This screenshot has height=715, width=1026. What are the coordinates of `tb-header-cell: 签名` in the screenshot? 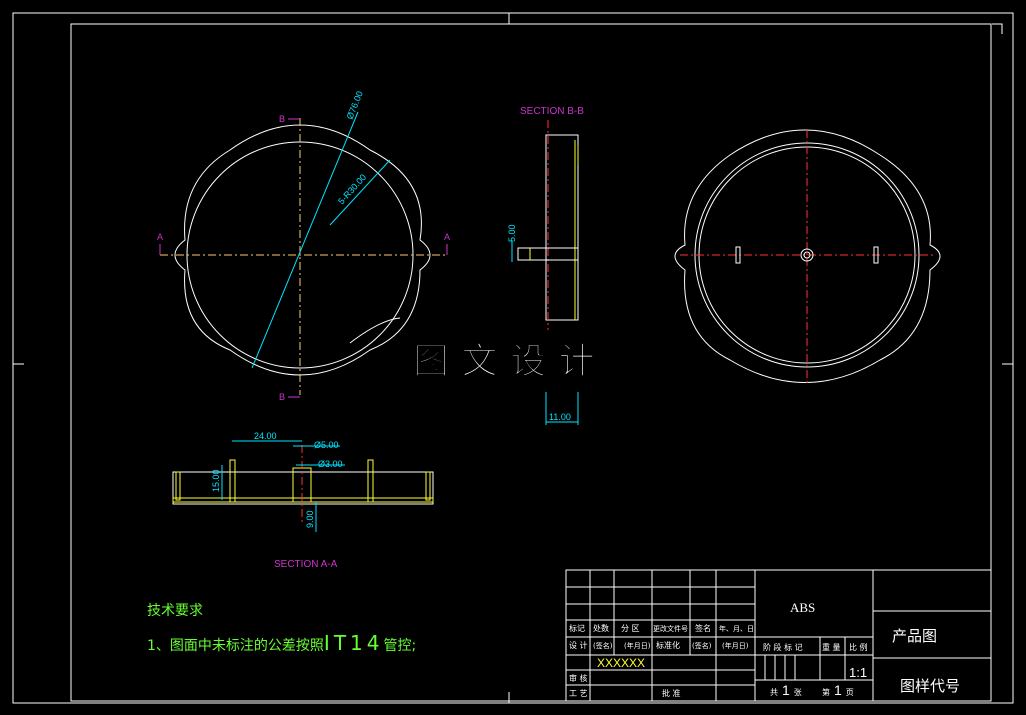 It's located at (703, 628).